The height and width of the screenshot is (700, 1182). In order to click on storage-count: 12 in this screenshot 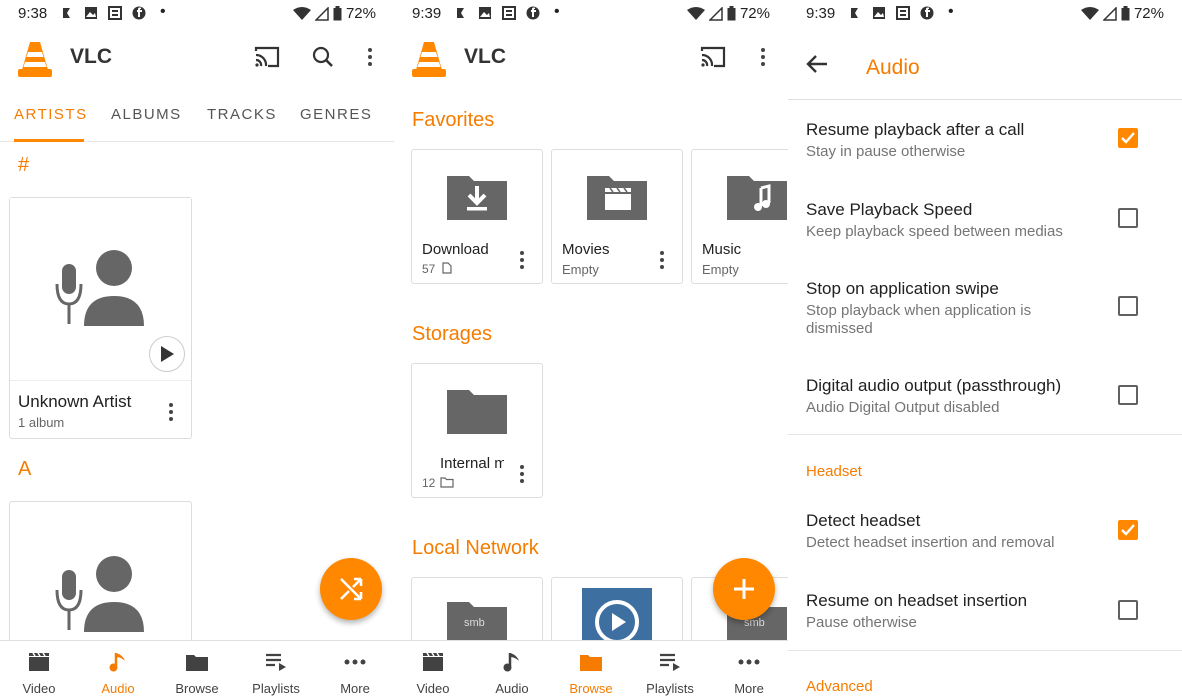, I will do `click(429, 483)`.